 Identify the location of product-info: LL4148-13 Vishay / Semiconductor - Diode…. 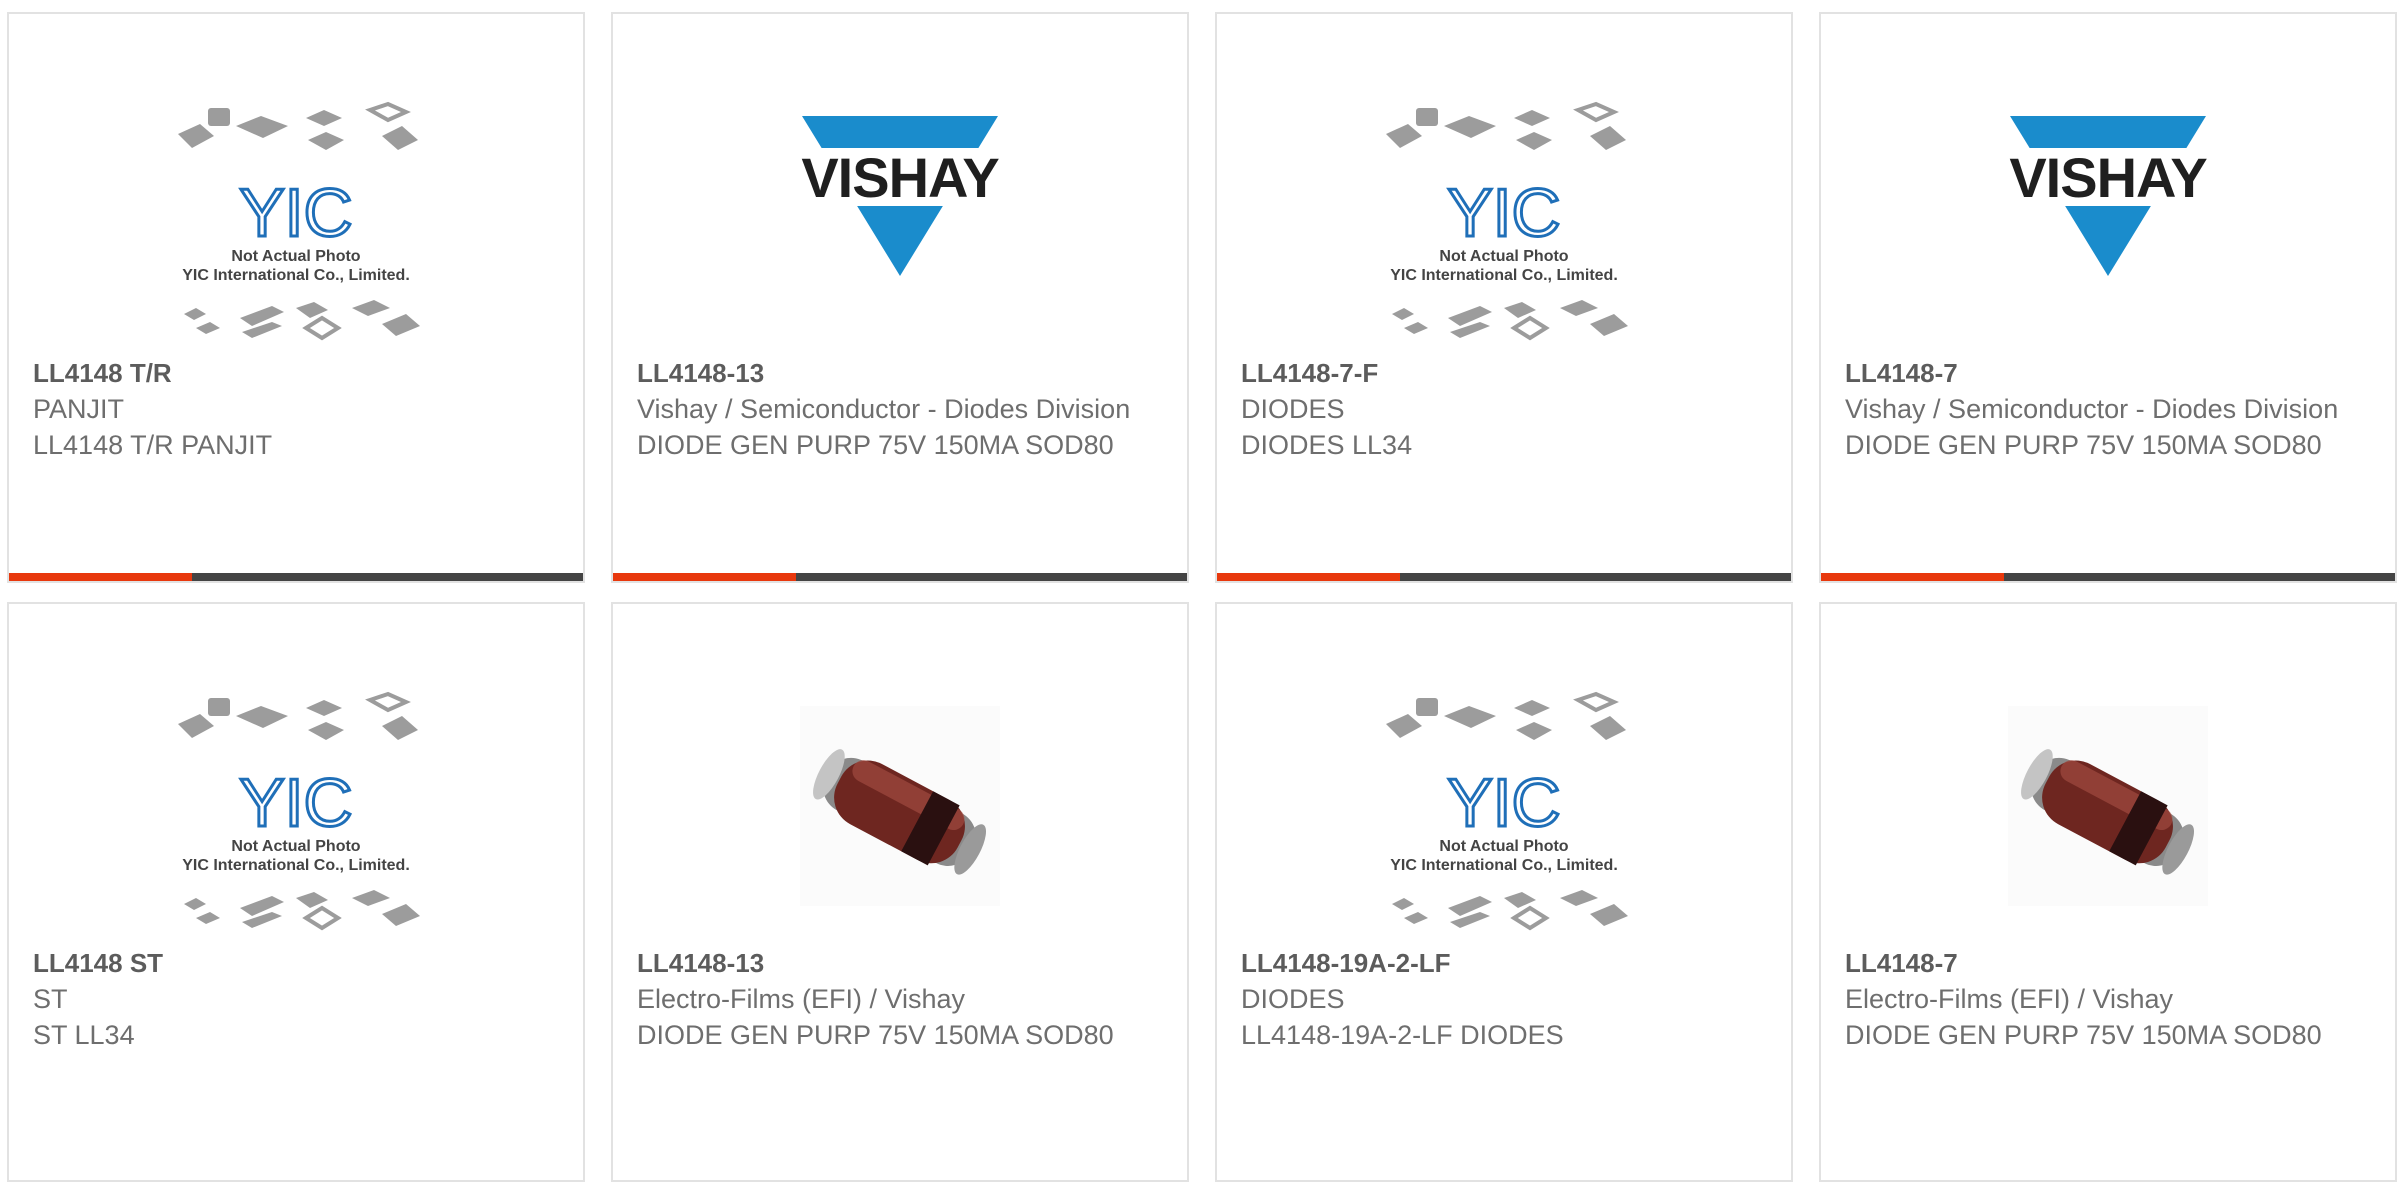
(902, 409).